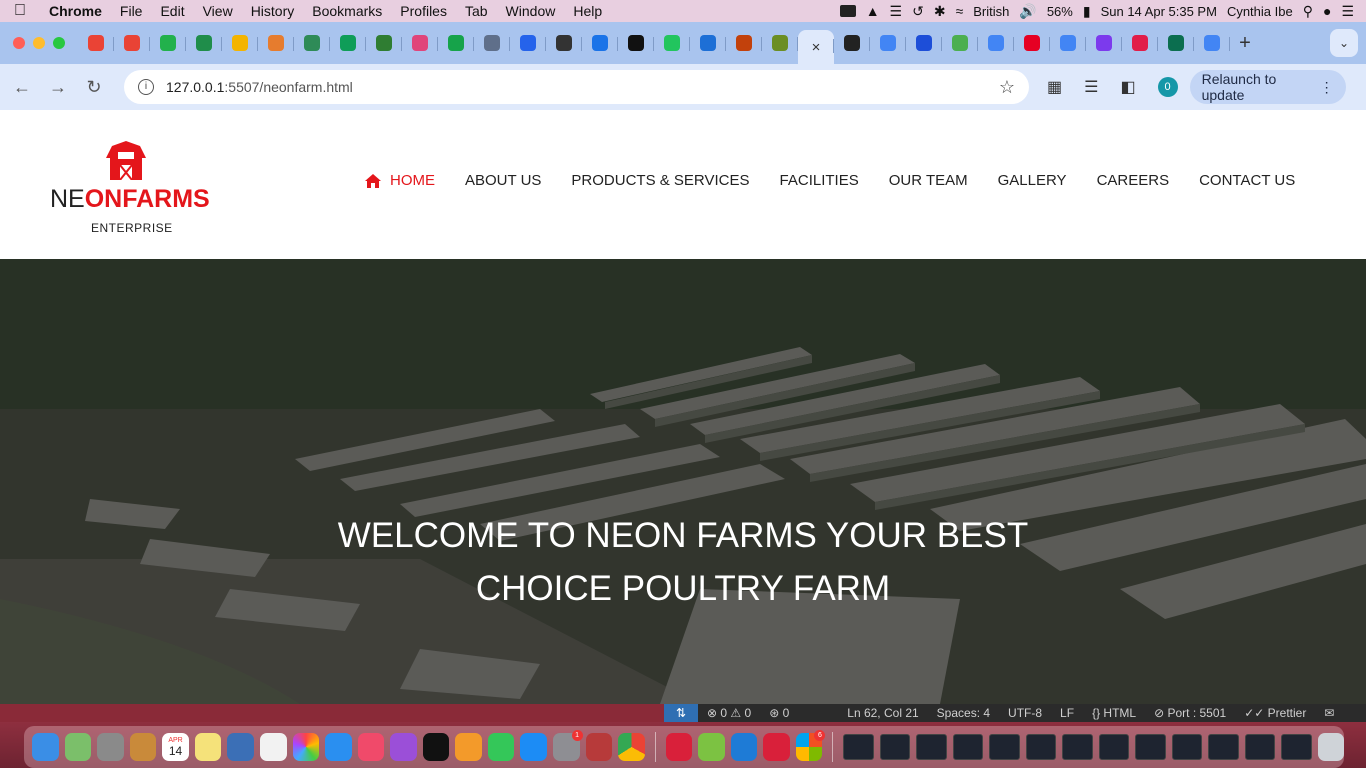 This screenshot has height=768, width=1366. I want to click on language-mode: {} HTML, so click(1114, 713).